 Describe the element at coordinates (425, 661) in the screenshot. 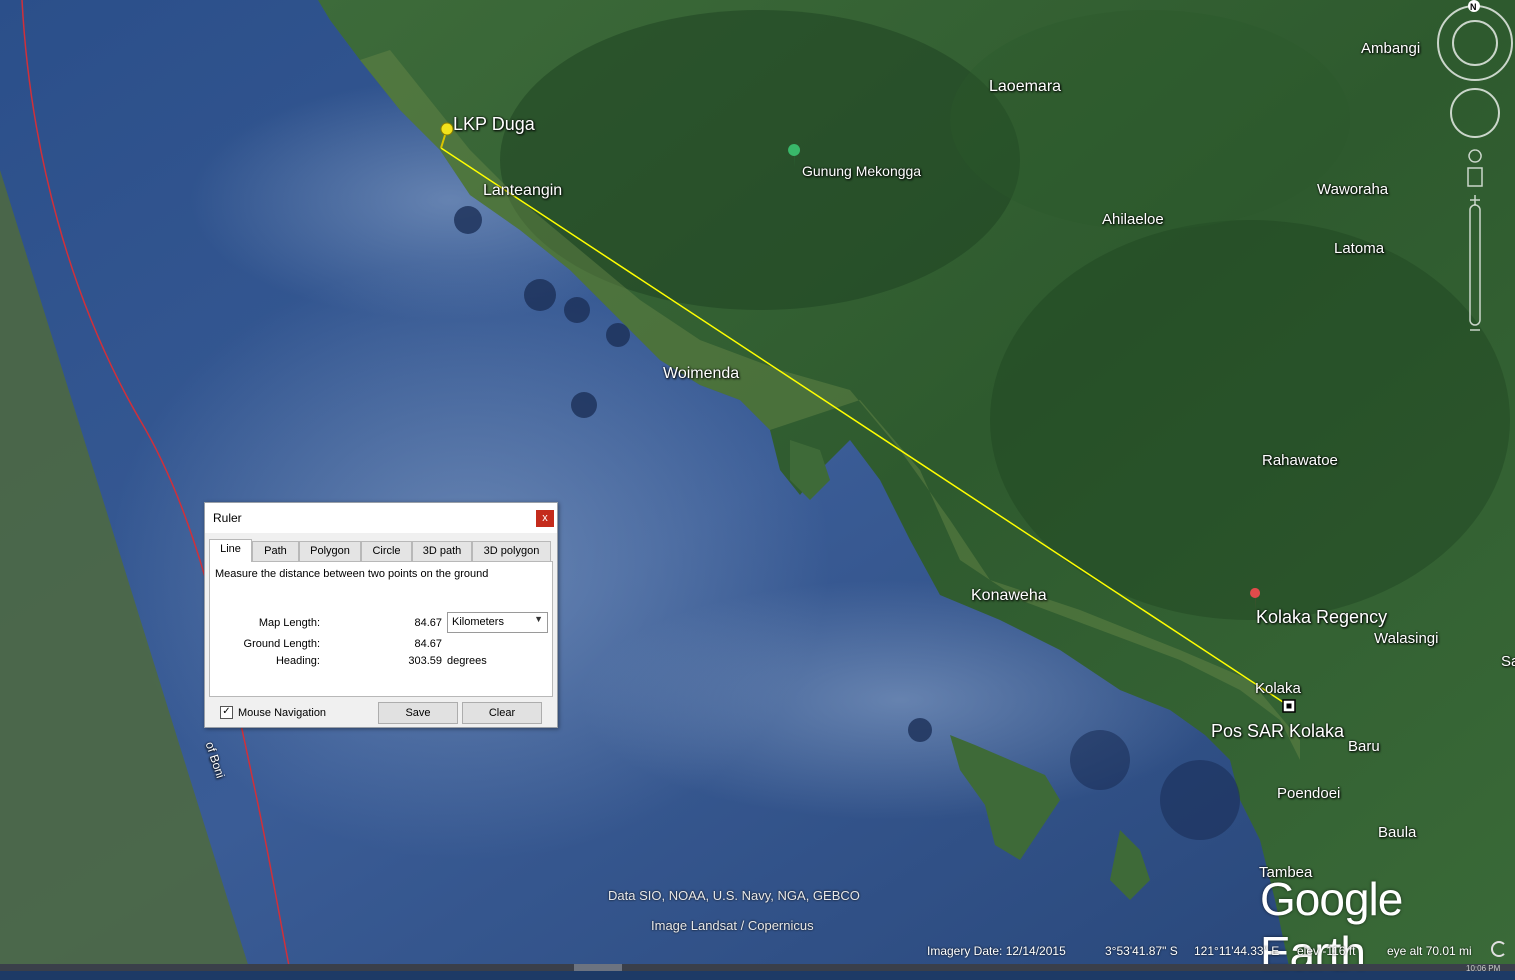

I see `heading-value: 303.59` at that location.